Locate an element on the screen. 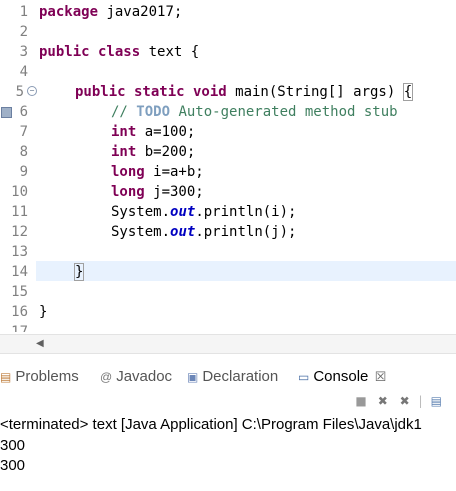  code-line-8: int b=200; is located at coordinates (153, 152).